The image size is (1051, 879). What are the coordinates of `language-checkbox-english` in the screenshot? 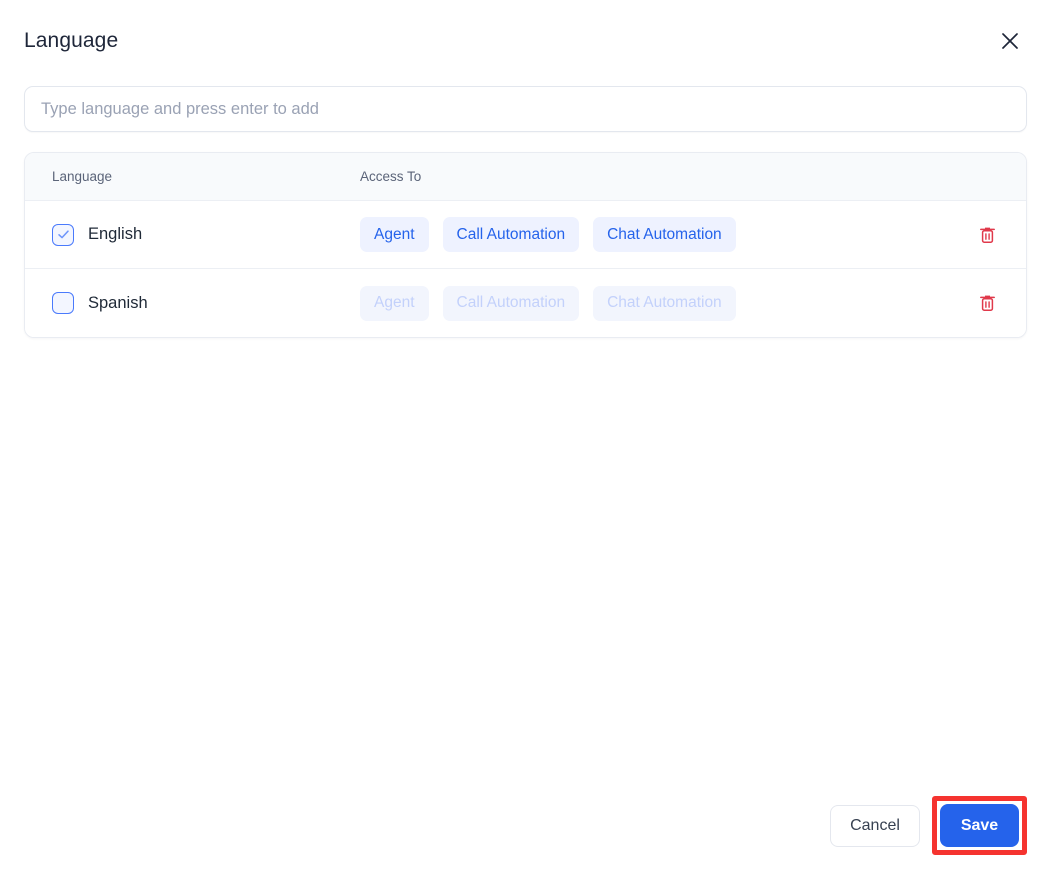 It's located at (63, 234).